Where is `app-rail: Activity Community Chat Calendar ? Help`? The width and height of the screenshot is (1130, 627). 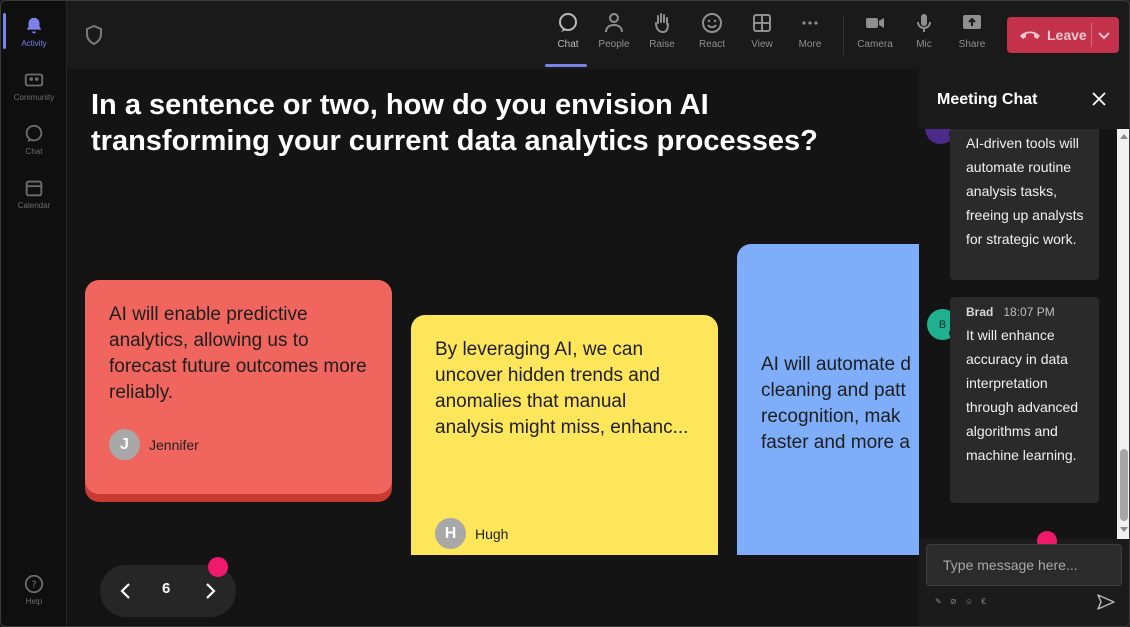
app-rail: Activity Community Chat Calendar ? Help is located at coordinates (34, 313).